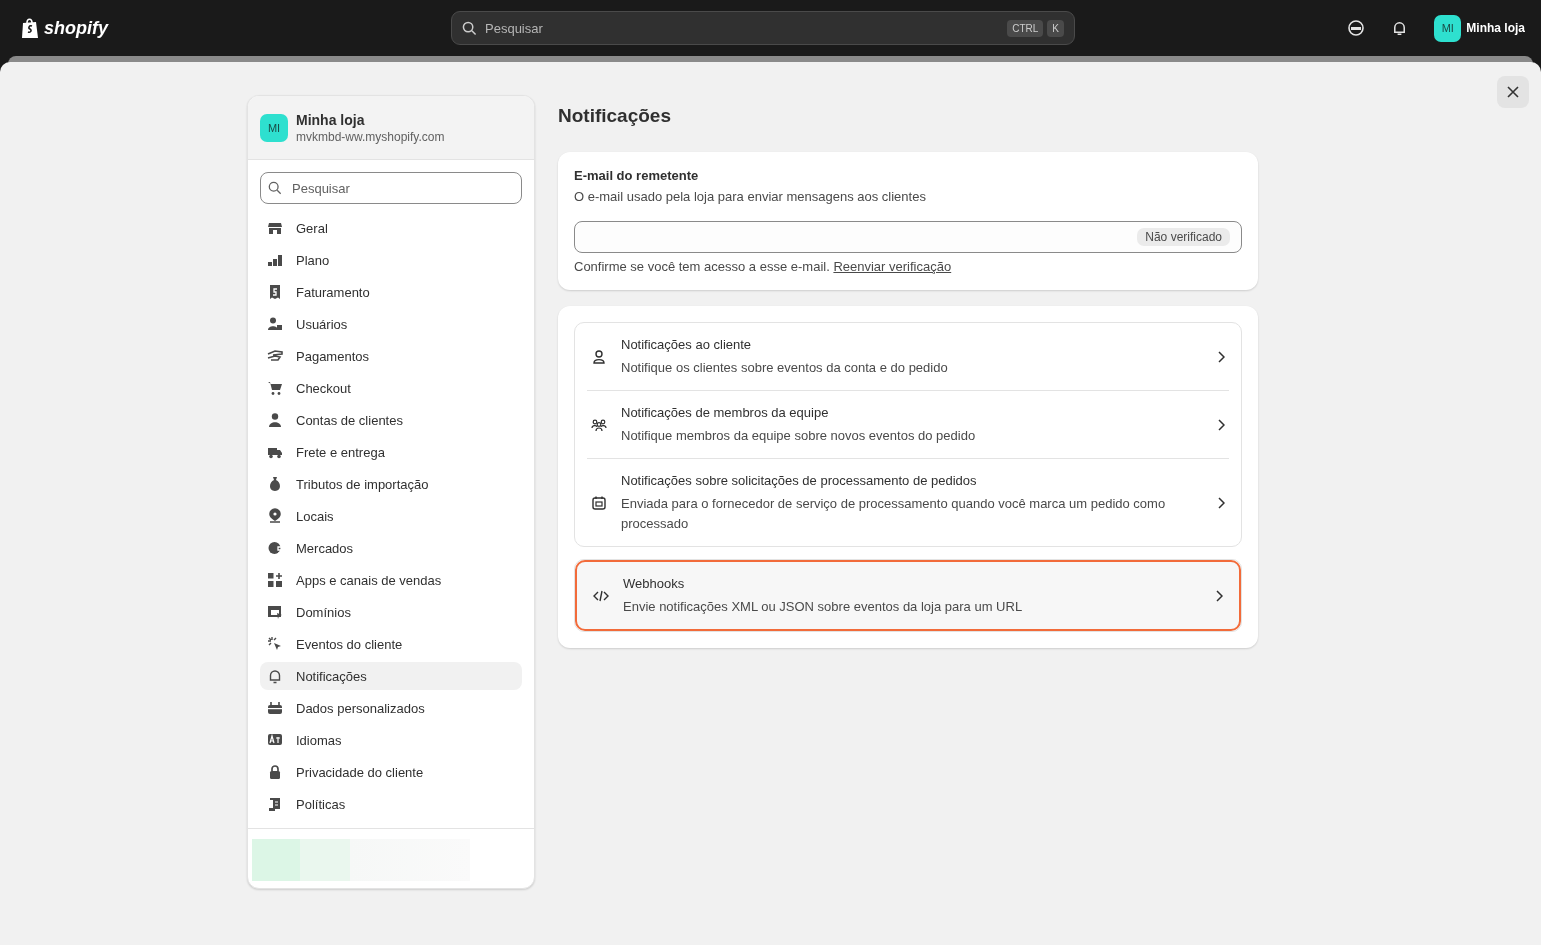 This screenshot has height=945, width=1541. Describe the element at coordinates (76, 28) in the screenshot. I see `logo-text: shopify` at that location.